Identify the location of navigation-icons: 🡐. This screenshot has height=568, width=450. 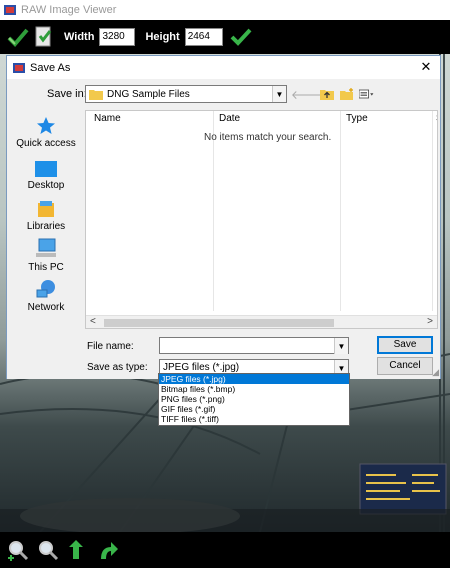
(335, 94).